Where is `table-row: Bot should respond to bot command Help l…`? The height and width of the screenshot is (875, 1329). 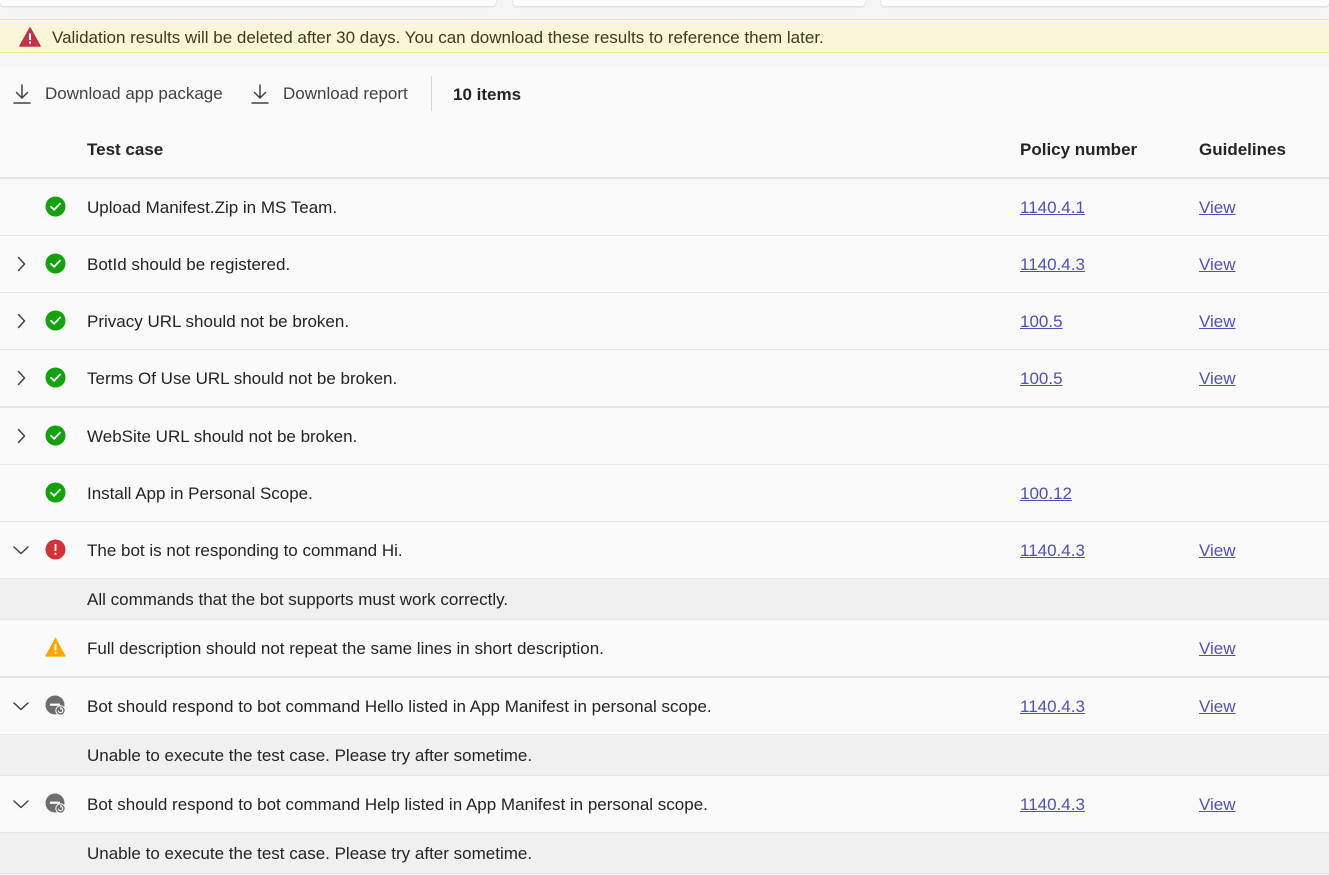
table-row: Bot should respond to bot command Help l… is located at coordinates (664, 804).